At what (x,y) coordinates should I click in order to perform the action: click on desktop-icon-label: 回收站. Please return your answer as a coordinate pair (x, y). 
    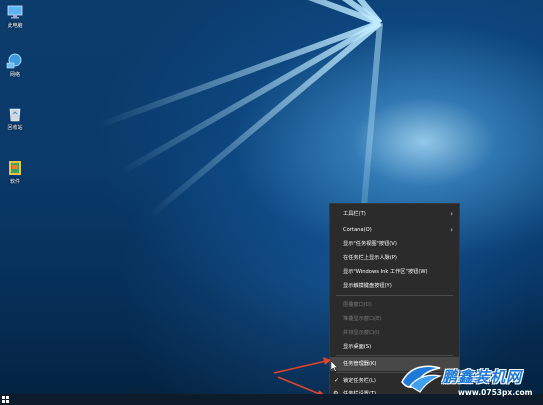
    Looking at the image, I should click on (15, 128).